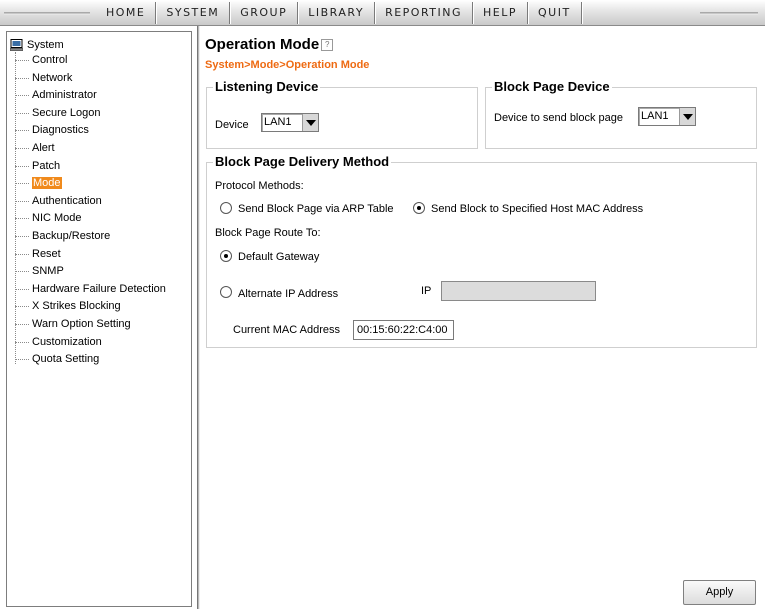 This screenshot has height=609, width=765. What do you see at coordinates (198, 317) in the screenshot?
I see `pane-divider` at bounding box center [198, 317].